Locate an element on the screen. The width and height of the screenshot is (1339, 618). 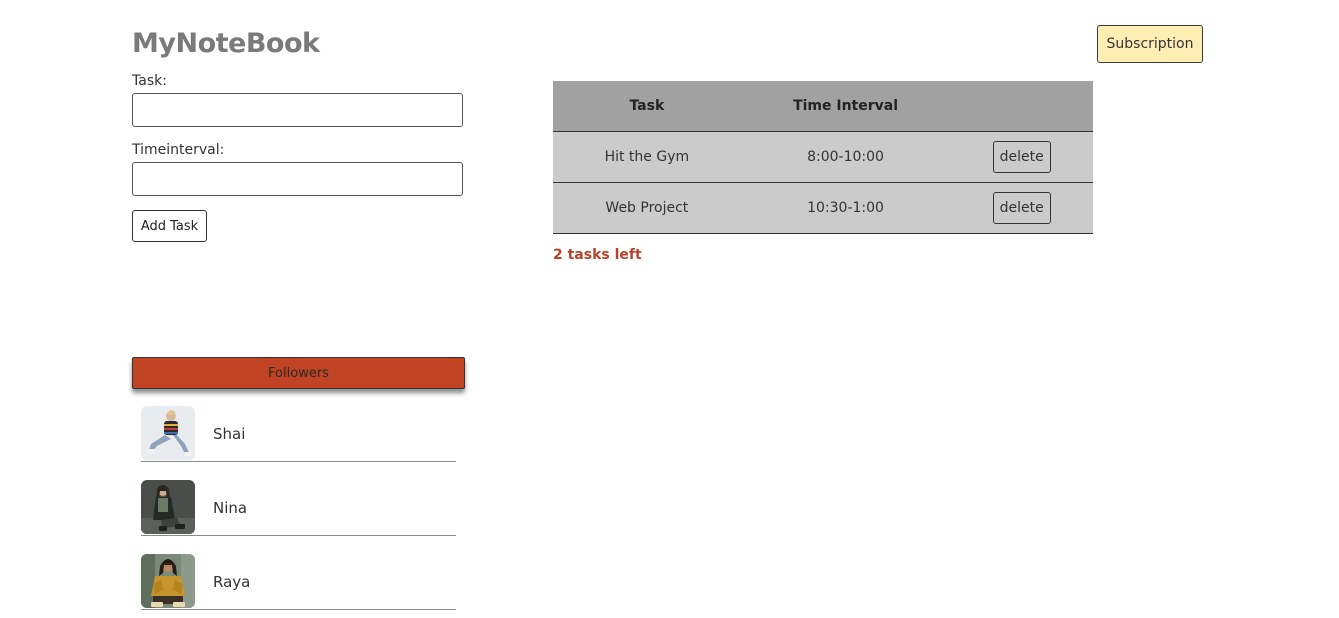
app-logo: MyNoteBook is located at coordinates (226, 43).